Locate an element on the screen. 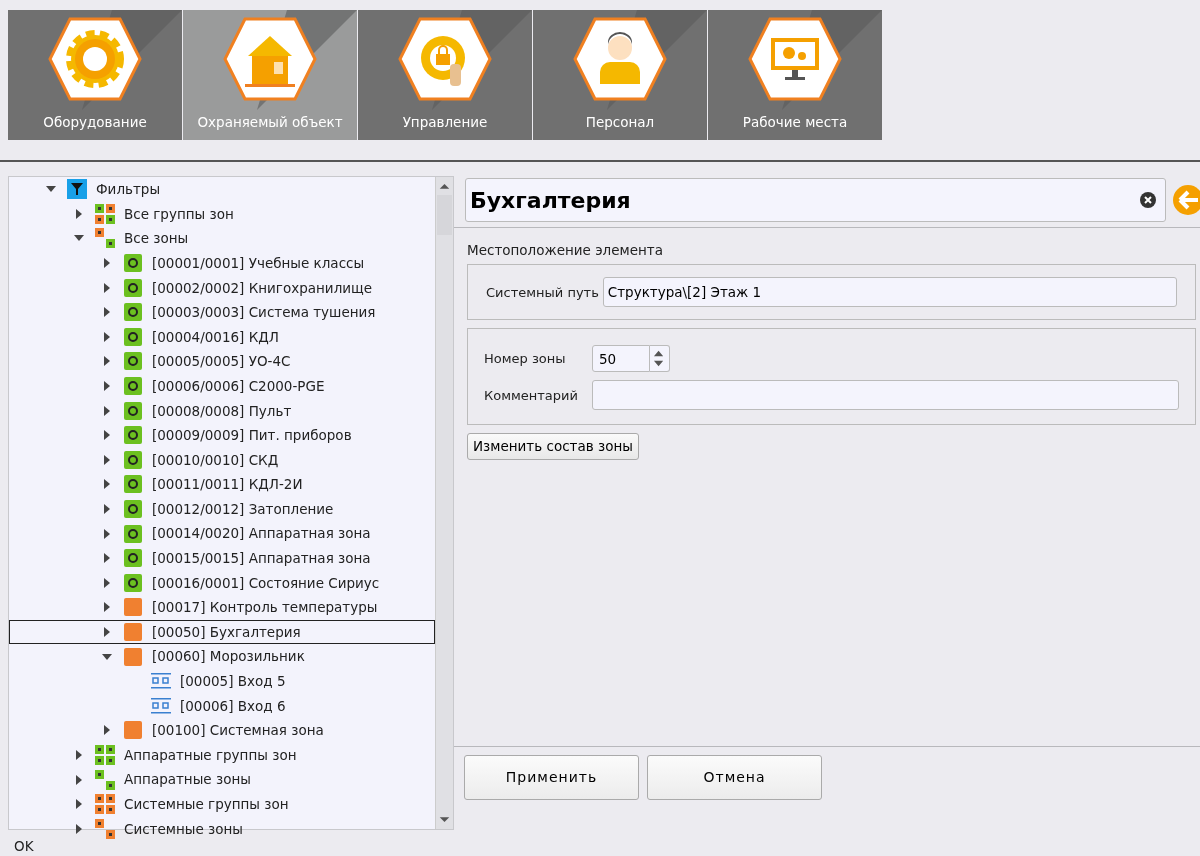 The height and width of the screenshot is (856, 1200). tree-item: [00100] Системная зона is located at coordinates (222, 730).